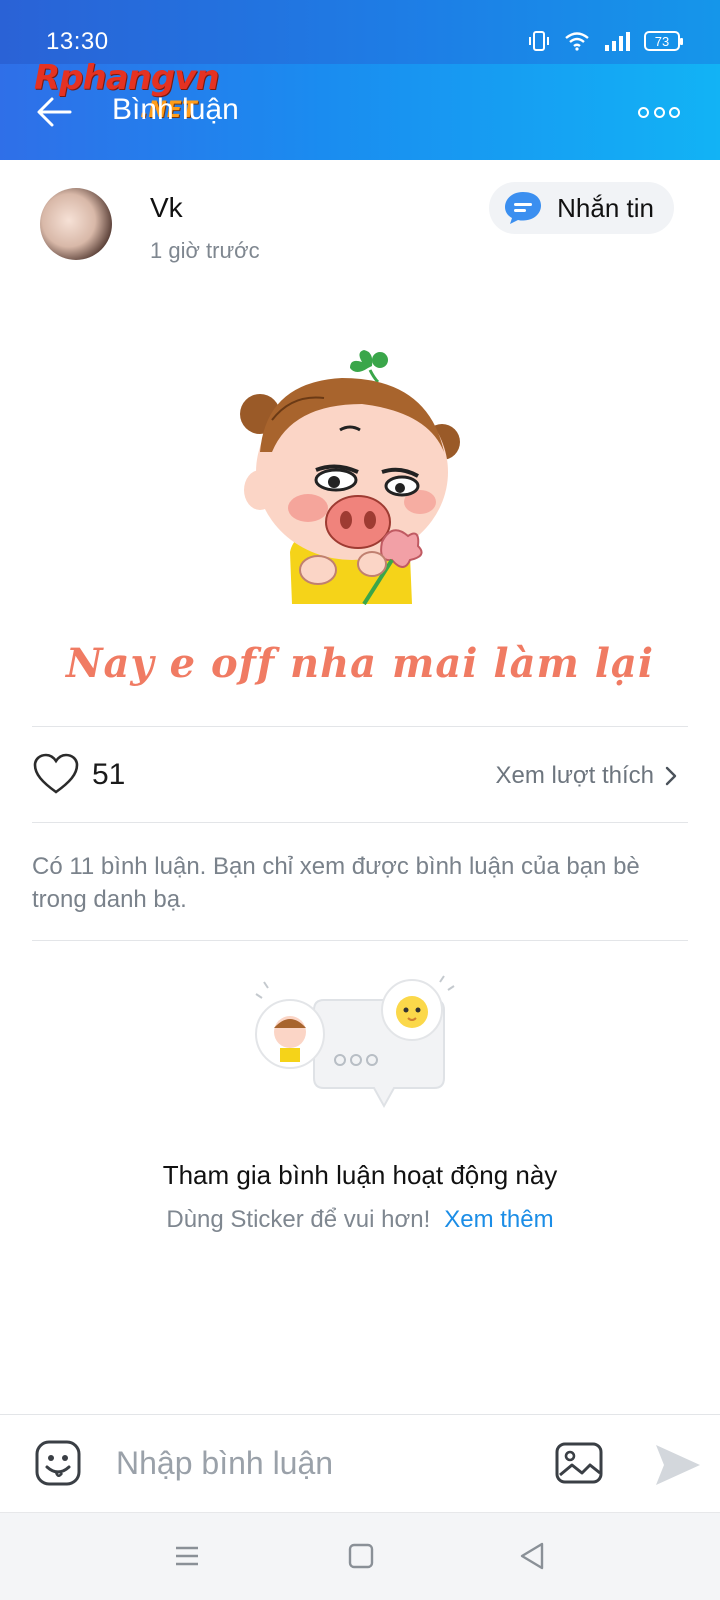 The height and width of the screenshot is (1600, 720). I want to click on view-likes-link: Xem lượt thích, so click(586, 776).